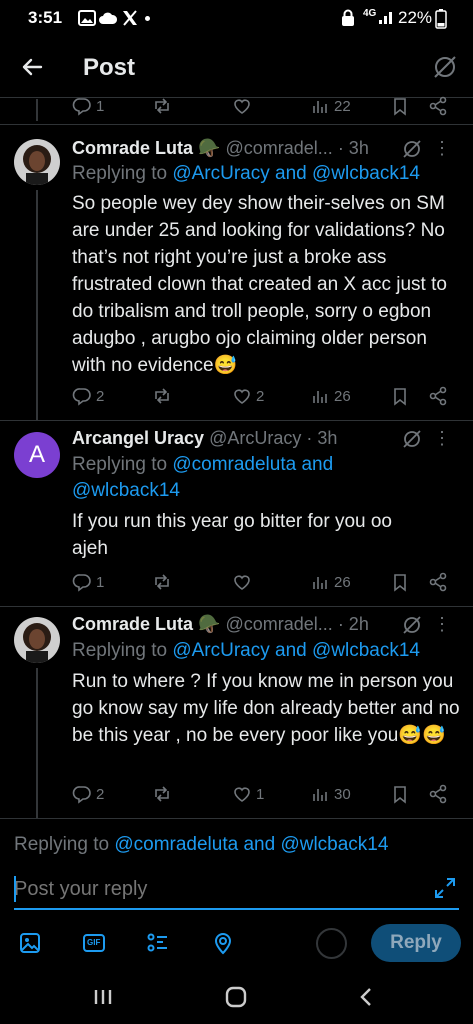 This screenshot has height=1024, width=473. What do you see at coordinates (267, 398) in the screenshot?
I see `post-actions: 2 2 26` at bounding box center [267, 398].